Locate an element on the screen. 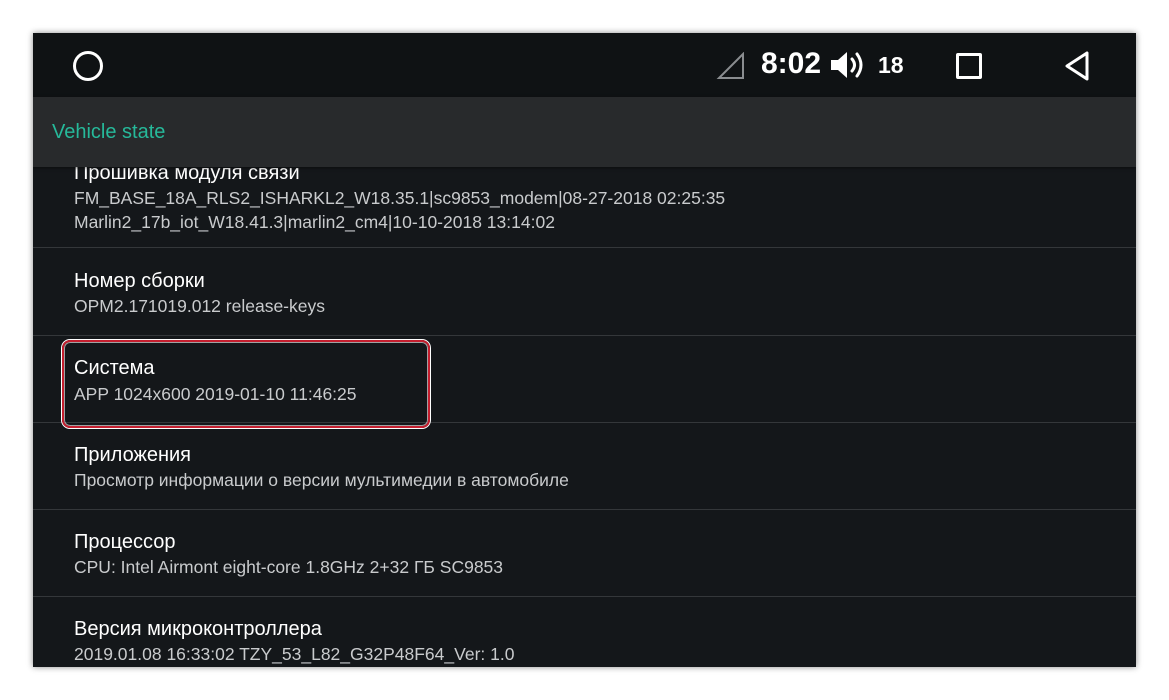  item-title: Приложения is located at coordinates (133, 455).